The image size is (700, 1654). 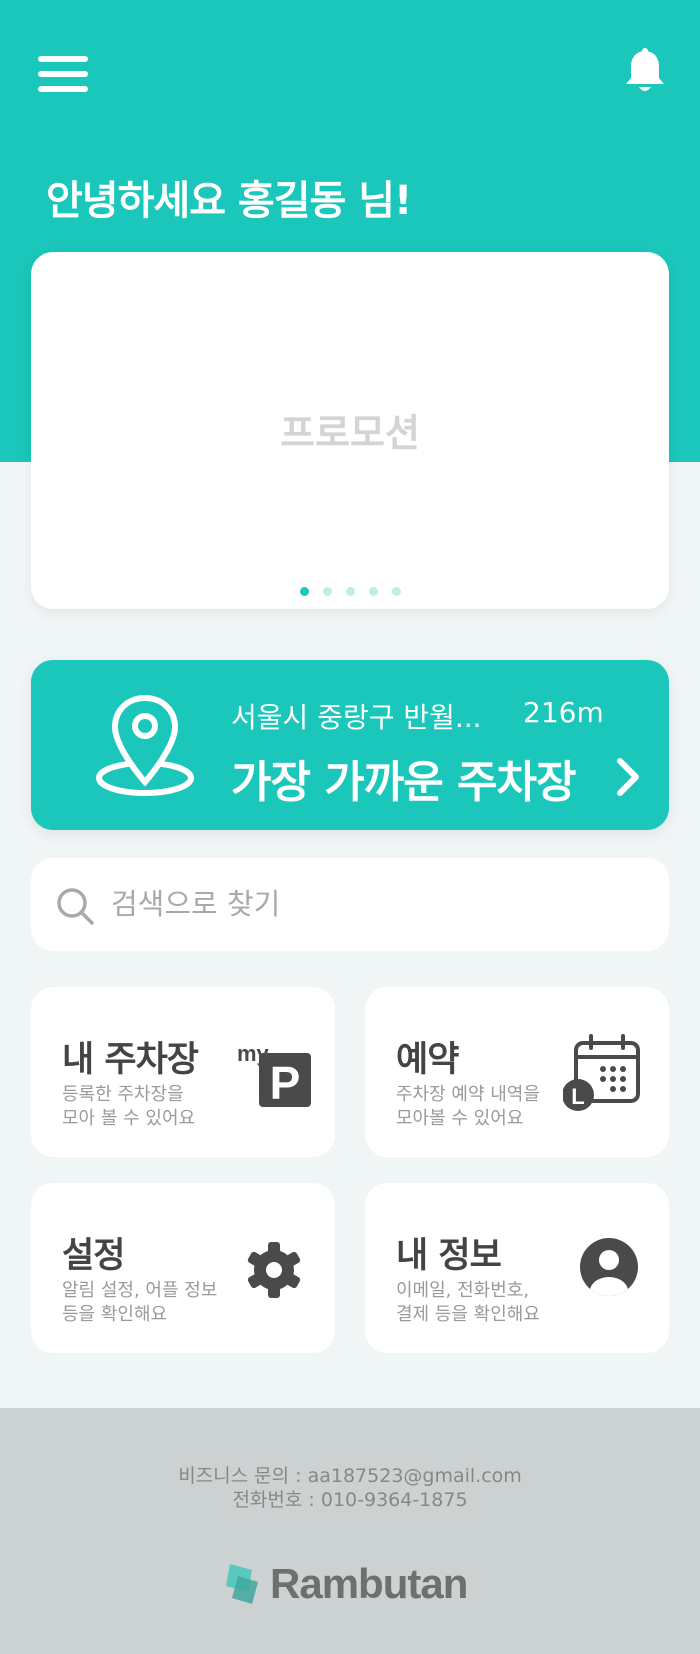 I want to click on search-bar, so click(x=350, y=904).